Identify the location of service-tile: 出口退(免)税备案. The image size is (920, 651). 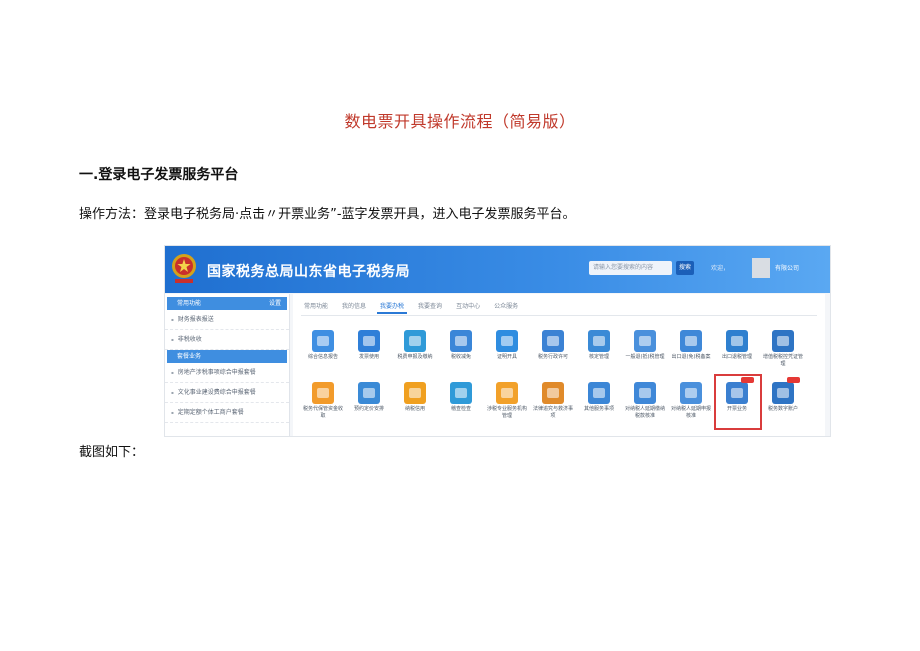
(691, 345).